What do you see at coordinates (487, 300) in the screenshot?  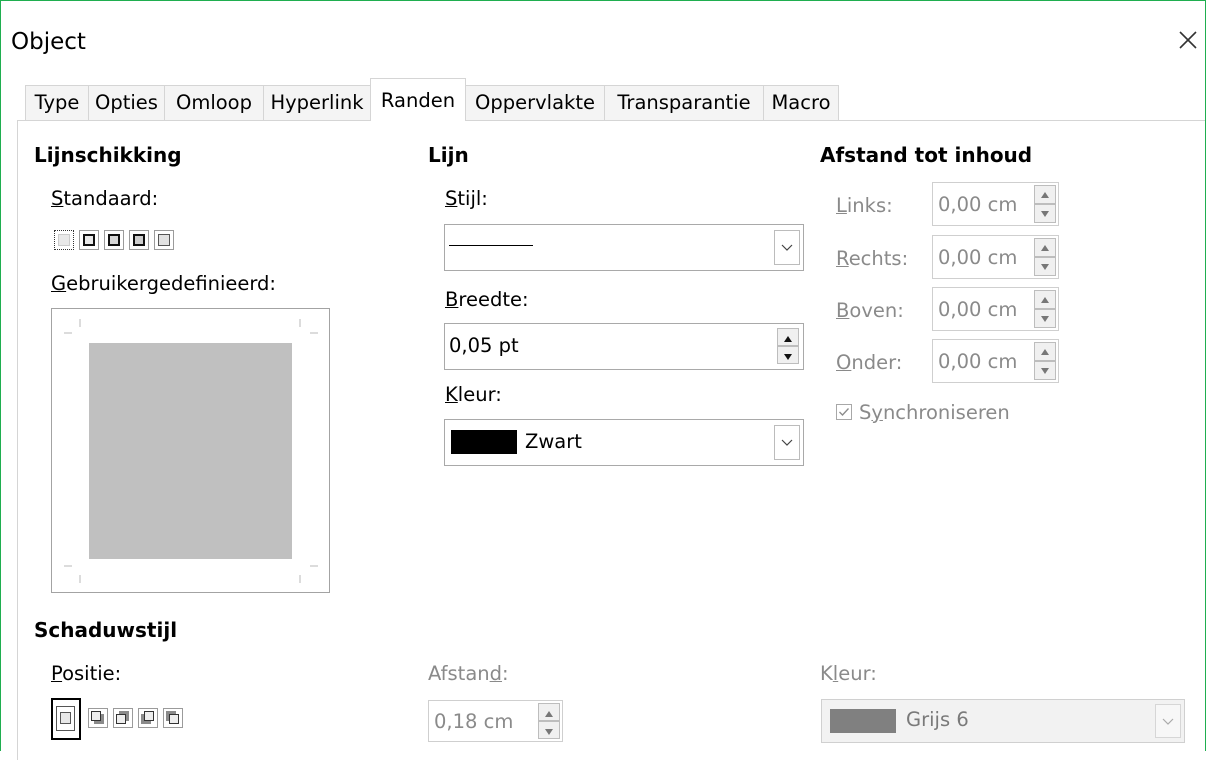 I see `width-label: Breedte:` at bounding box center [487, 300].